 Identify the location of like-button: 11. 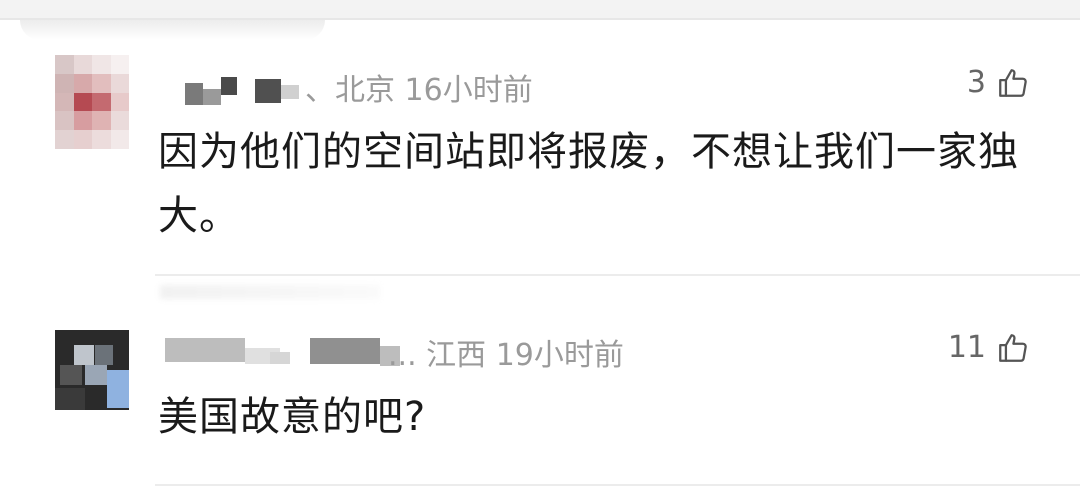
(989, 347).